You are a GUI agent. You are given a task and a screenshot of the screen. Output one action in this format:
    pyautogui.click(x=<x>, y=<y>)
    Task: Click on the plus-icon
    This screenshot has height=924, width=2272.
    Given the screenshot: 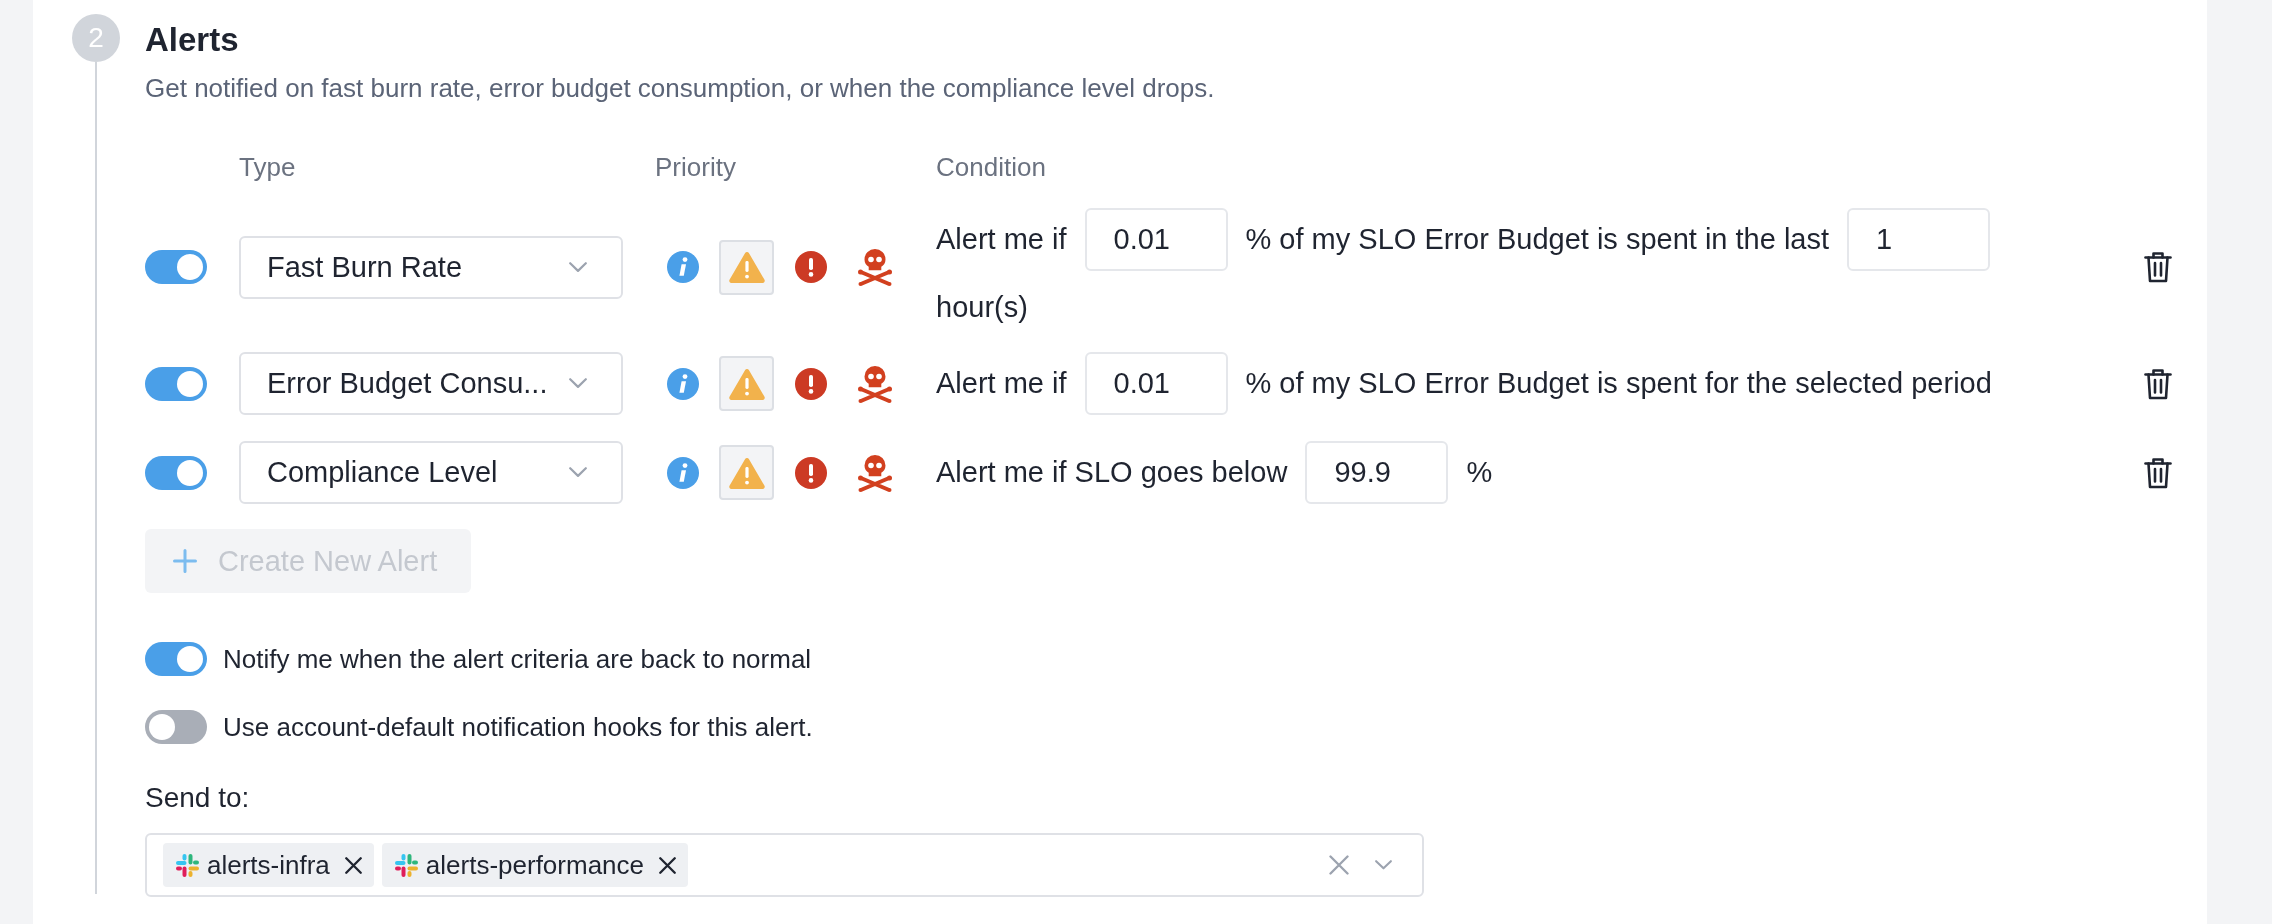 What is the action you would take?
    pyautogui.click(x=185, y=561)
    